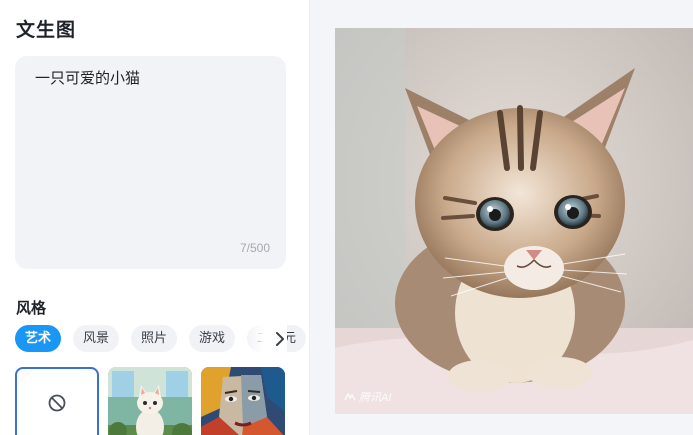 The height and width of the screenshot is (435, 693). What do you see at coordinates (31, 308) in the screenshot?
I see `style-section-label: 风格` at bounding box center [31, 308].